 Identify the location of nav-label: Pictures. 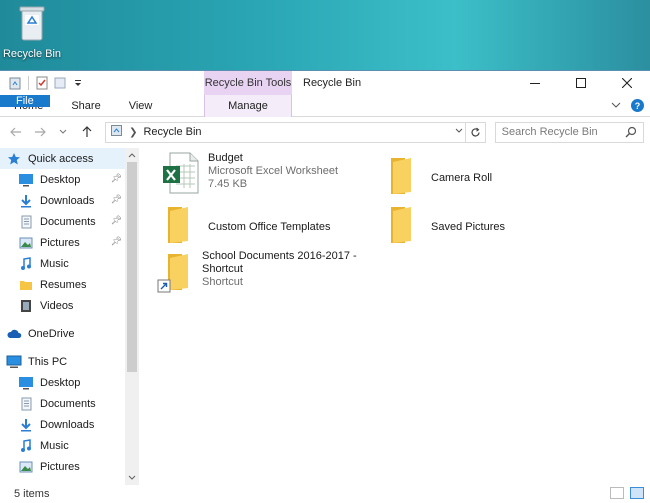
(60, 242).